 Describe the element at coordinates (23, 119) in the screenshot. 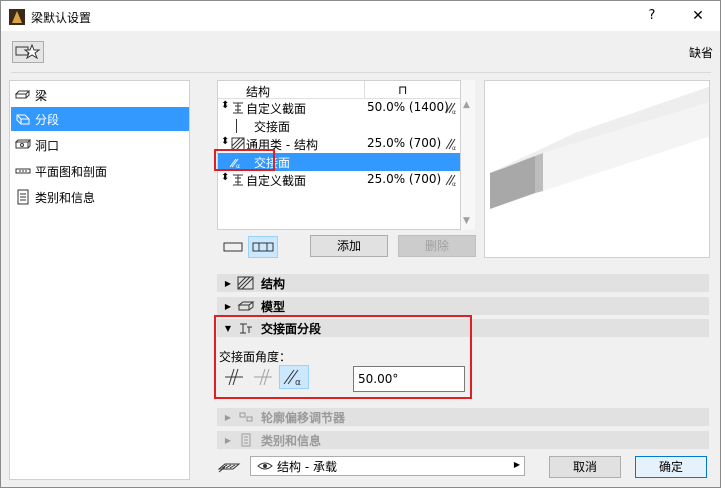

I see `segment-icon` at that location.